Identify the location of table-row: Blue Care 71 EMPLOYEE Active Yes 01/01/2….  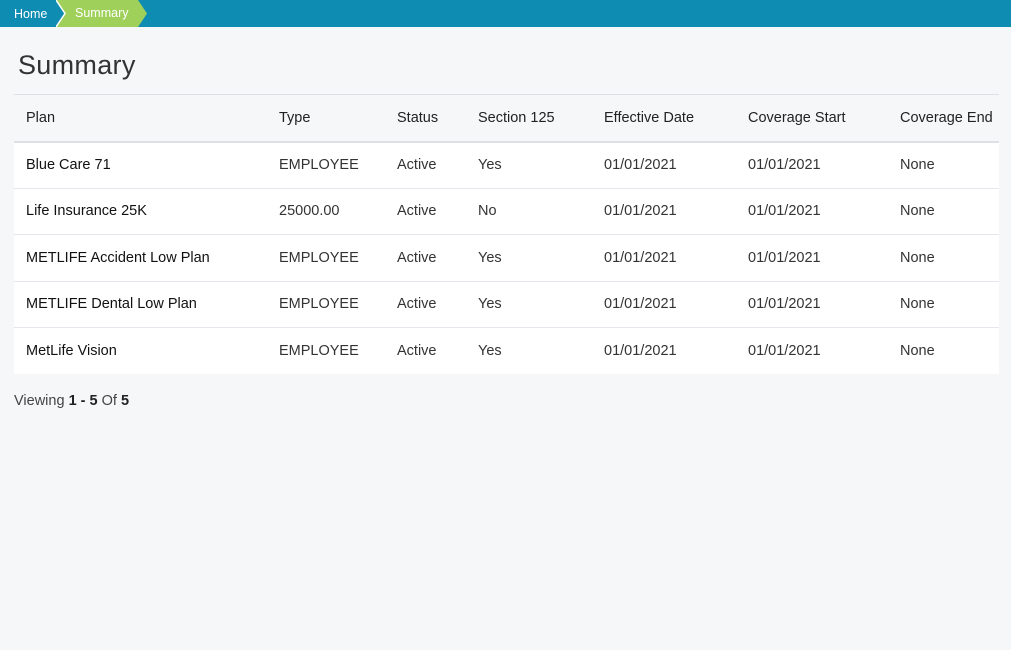
(506, 164).